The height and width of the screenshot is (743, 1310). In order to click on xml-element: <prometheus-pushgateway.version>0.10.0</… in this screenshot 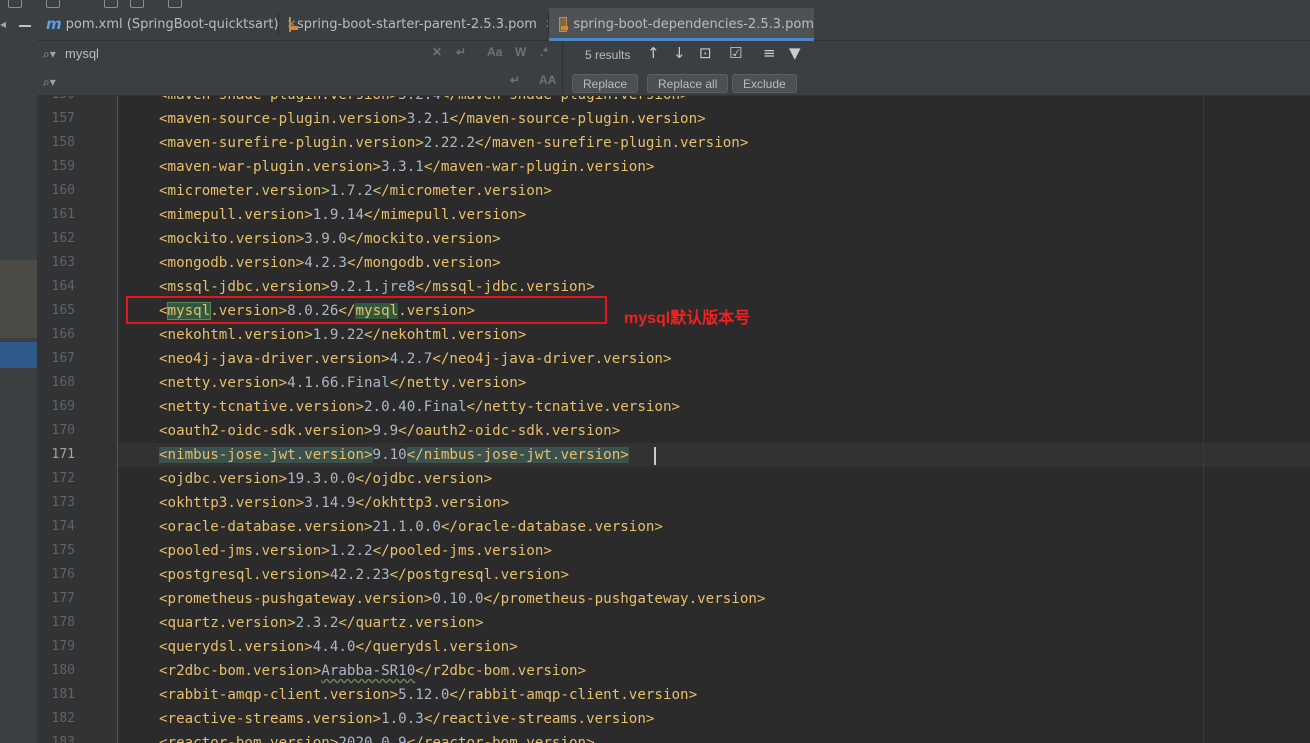, I will do `click(462, 599)`.